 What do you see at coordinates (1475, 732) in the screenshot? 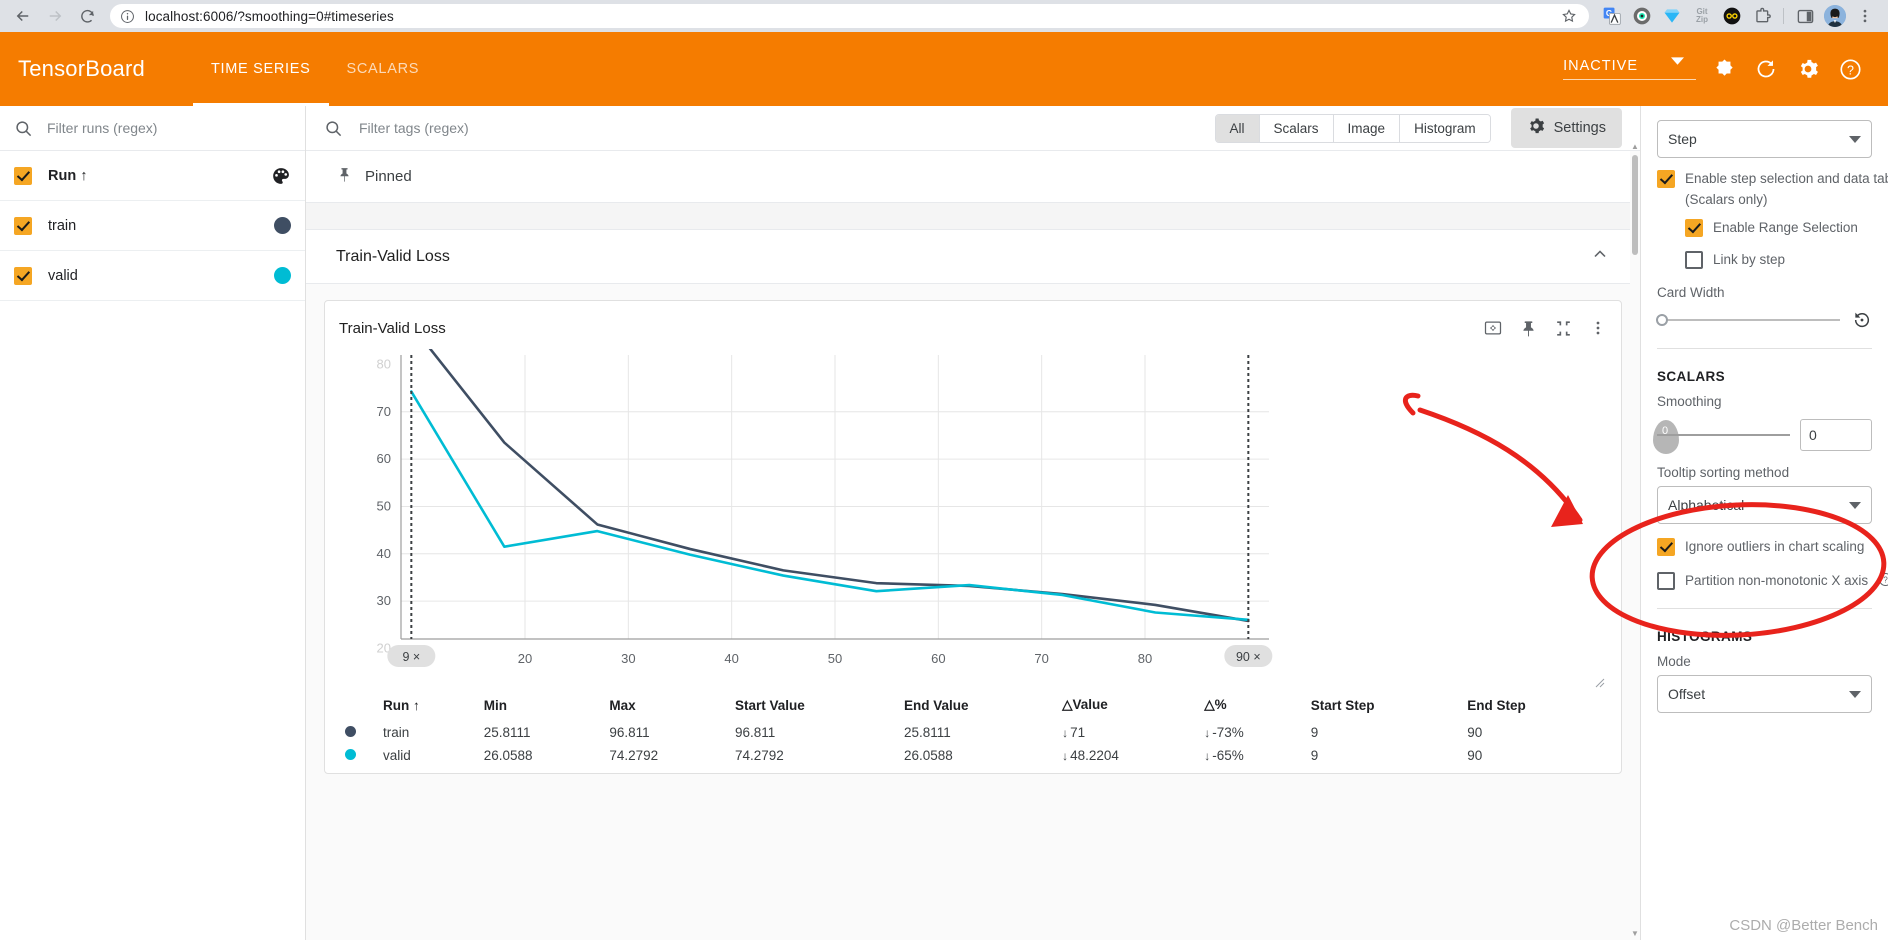
I see `cell-end-step: 90` at bounding box center [1475, 732].